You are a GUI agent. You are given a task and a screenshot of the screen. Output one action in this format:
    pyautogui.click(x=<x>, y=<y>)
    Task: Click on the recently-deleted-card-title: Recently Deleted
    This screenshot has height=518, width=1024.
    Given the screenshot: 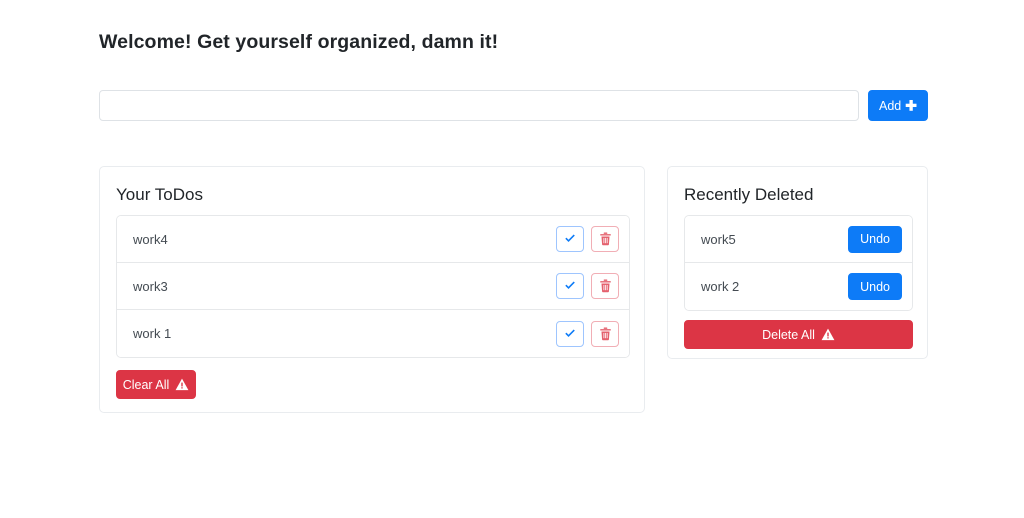 What is the action you would take?
    pyautogui.click(x=749, y=194)
    